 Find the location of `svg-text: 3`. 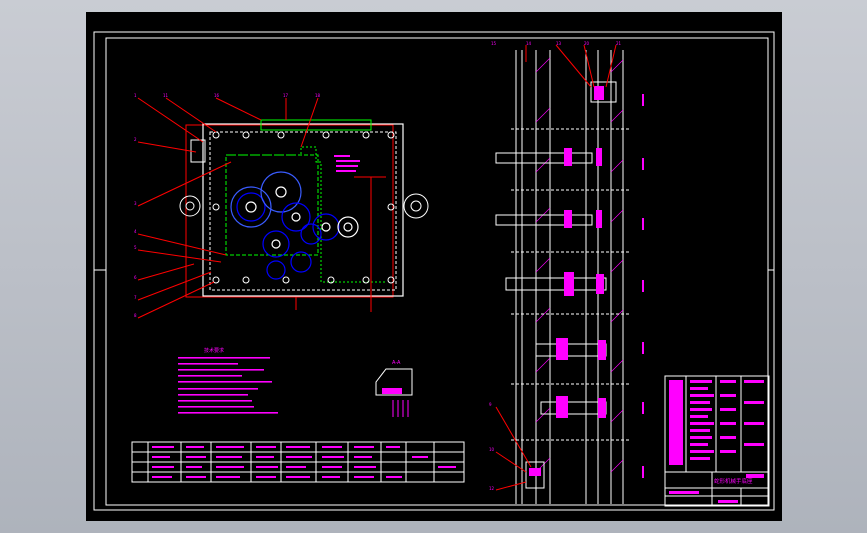

svg-text: 3 is located at coordinates (135, 203).